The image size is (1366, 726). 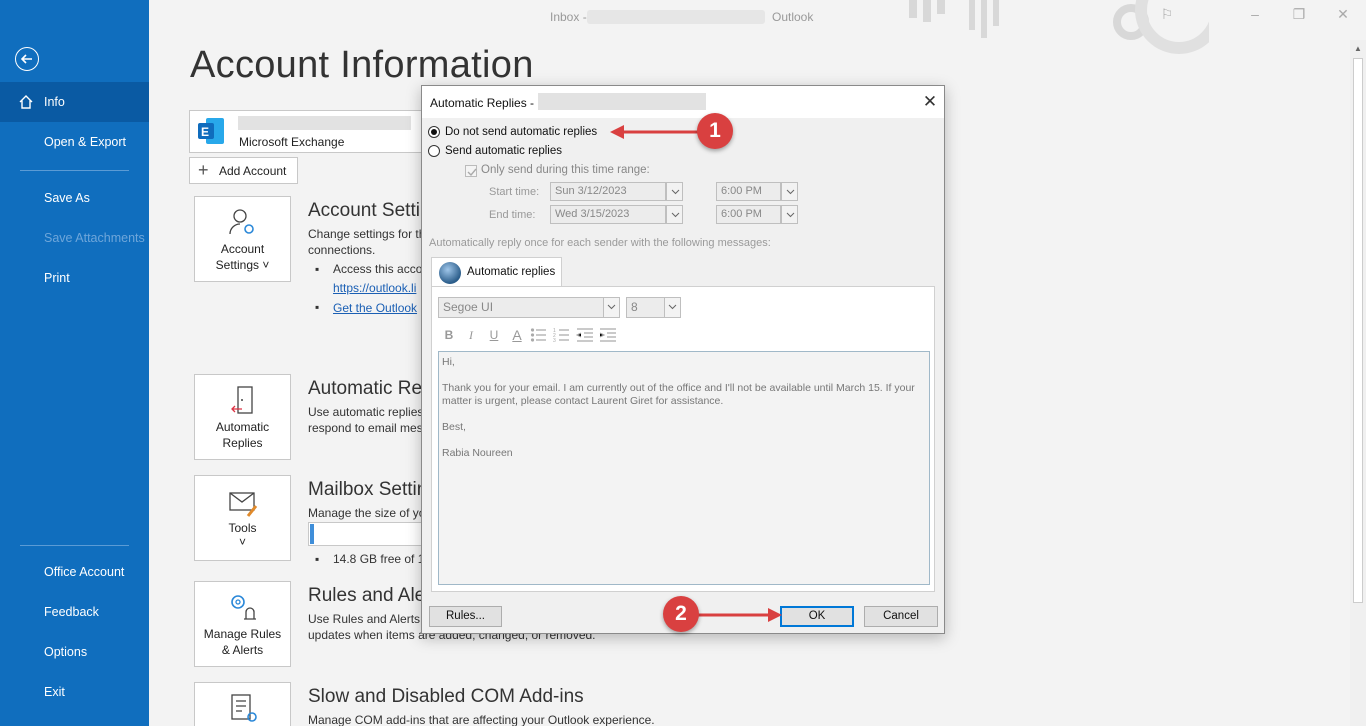 What do you see at coordinates (374, 288) in the screenshot?
I see `outlook-web-link: https://outlook.li` at bounding box center [374, 288].